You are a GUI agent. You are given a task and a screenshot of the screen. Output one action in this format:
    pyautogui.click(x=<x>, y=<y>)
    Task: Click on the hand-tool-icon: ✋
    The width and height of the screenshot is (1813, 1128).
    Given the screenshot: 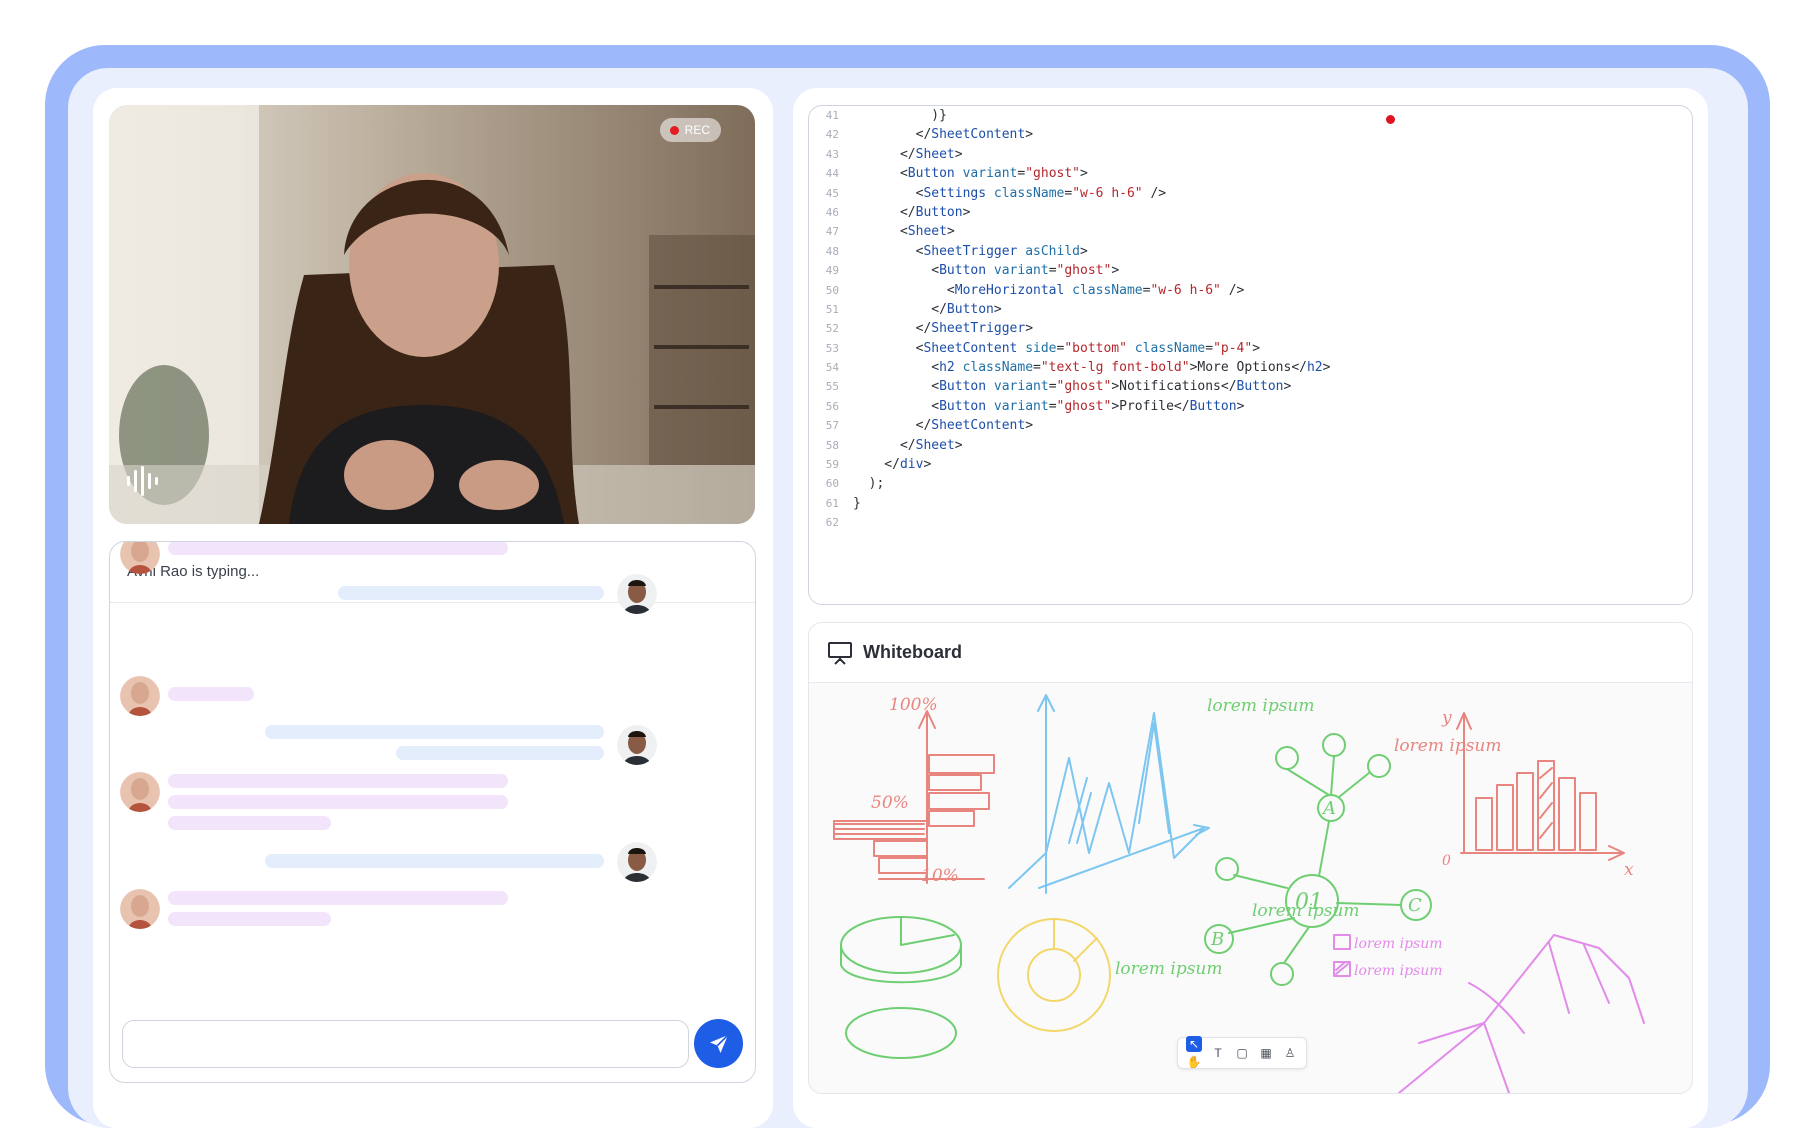 What is the action you would take?
    pyautogui.click(x=1194, y=1062)
    